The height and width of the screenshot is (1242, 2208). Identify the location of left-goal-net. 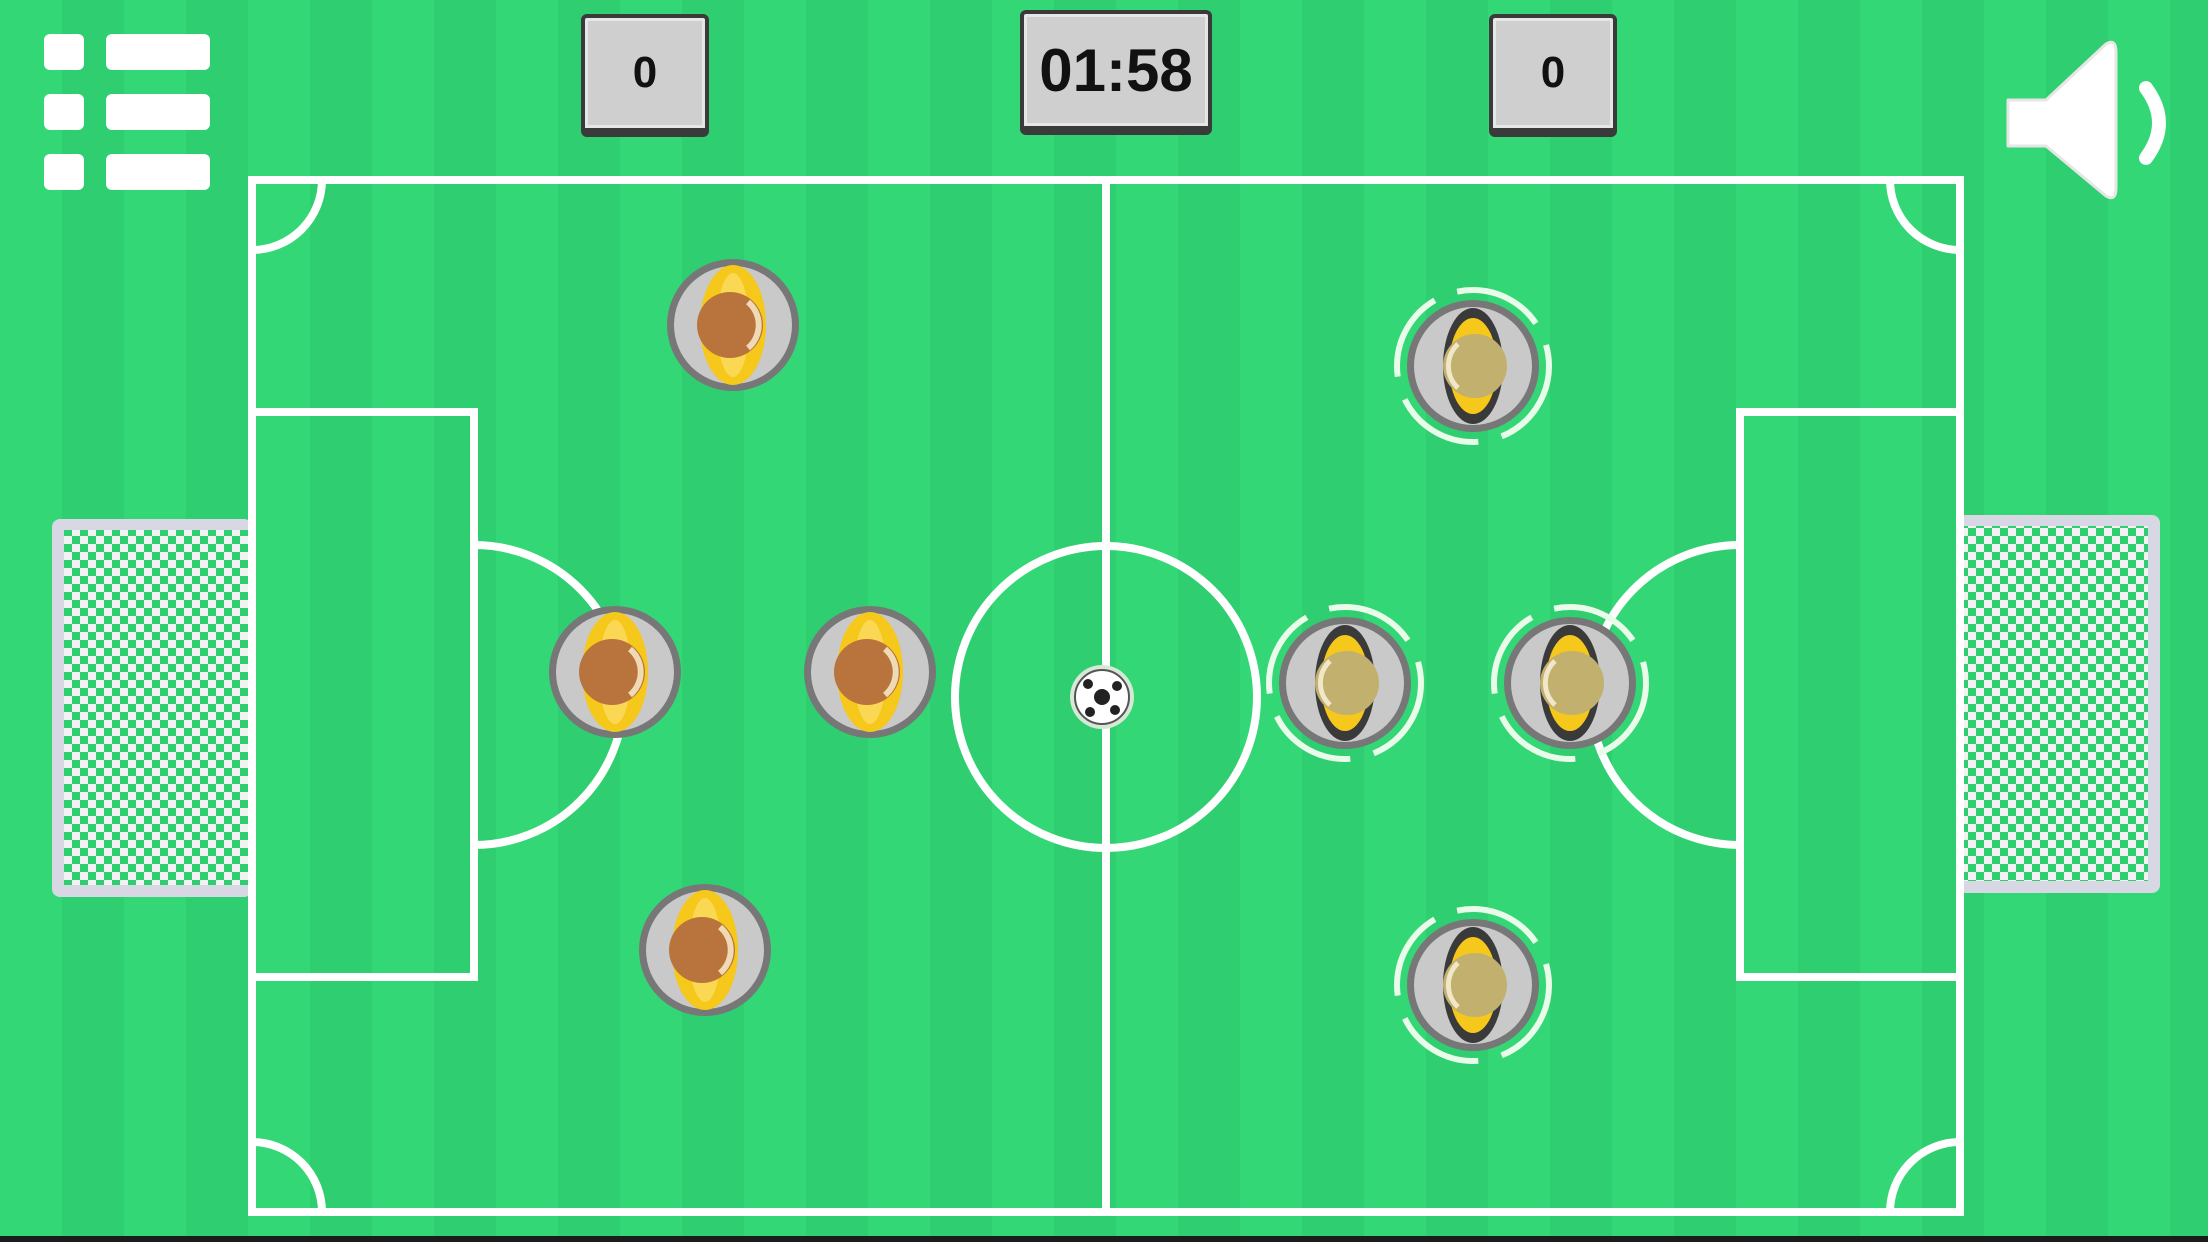
(153, 708).